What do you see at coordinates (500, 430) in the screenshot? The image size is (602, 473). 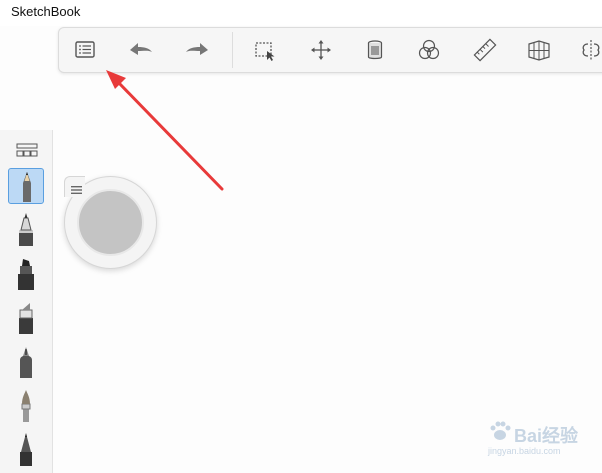 I see `paw-icon` at bounding box center [500, 430].